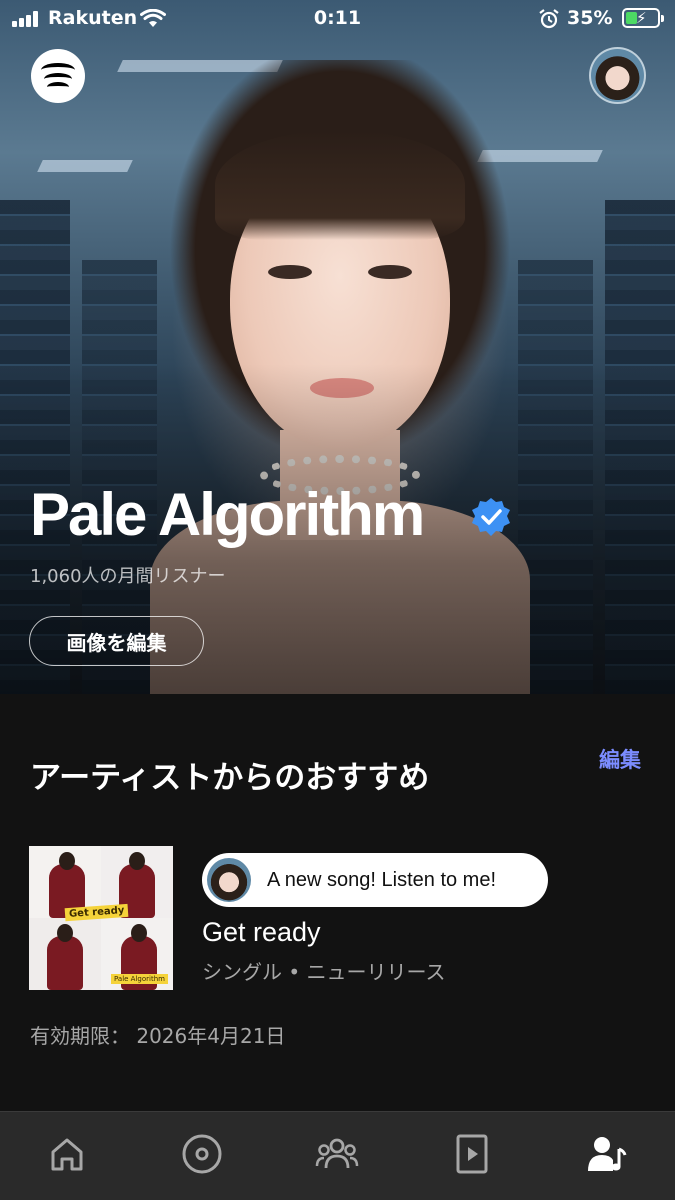 This screenshot has height=1200, width=675. Describe the element at coordinates (85, 166) in the screenshot. I see `ceiling-light` at that location.